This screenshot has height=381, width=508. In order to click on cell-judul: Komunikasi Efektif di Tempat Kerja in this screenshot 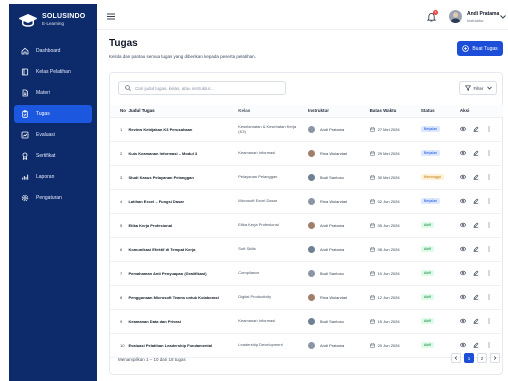, I will do `click(183, 249)`.